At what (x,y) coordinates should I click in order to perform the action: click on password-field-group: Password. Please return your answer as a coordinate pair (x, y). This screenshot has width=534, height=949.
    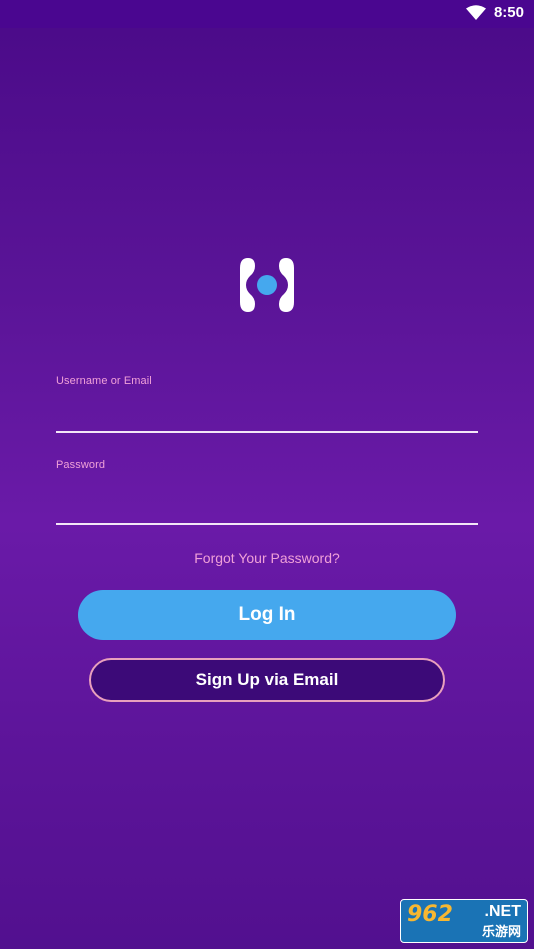
    Looking at the image, I should click on (267, 492).